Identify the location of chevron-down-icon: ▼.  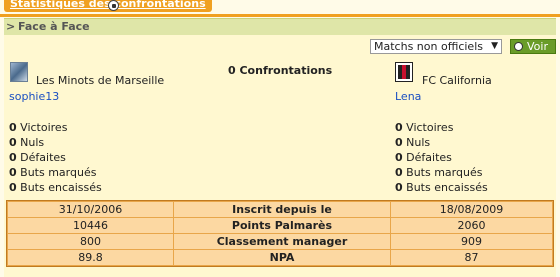
(494, 46).